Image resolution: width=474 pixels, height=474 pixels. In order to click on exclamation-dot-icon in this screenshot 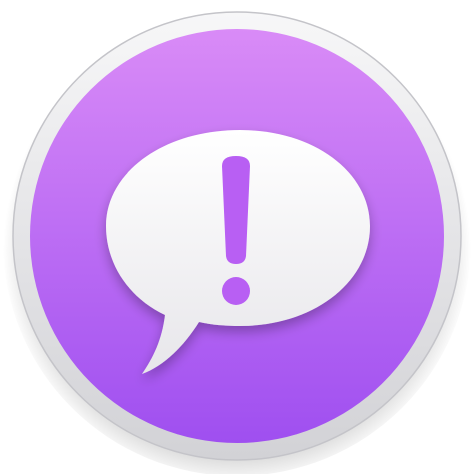, I will do `click(236, 291)`.